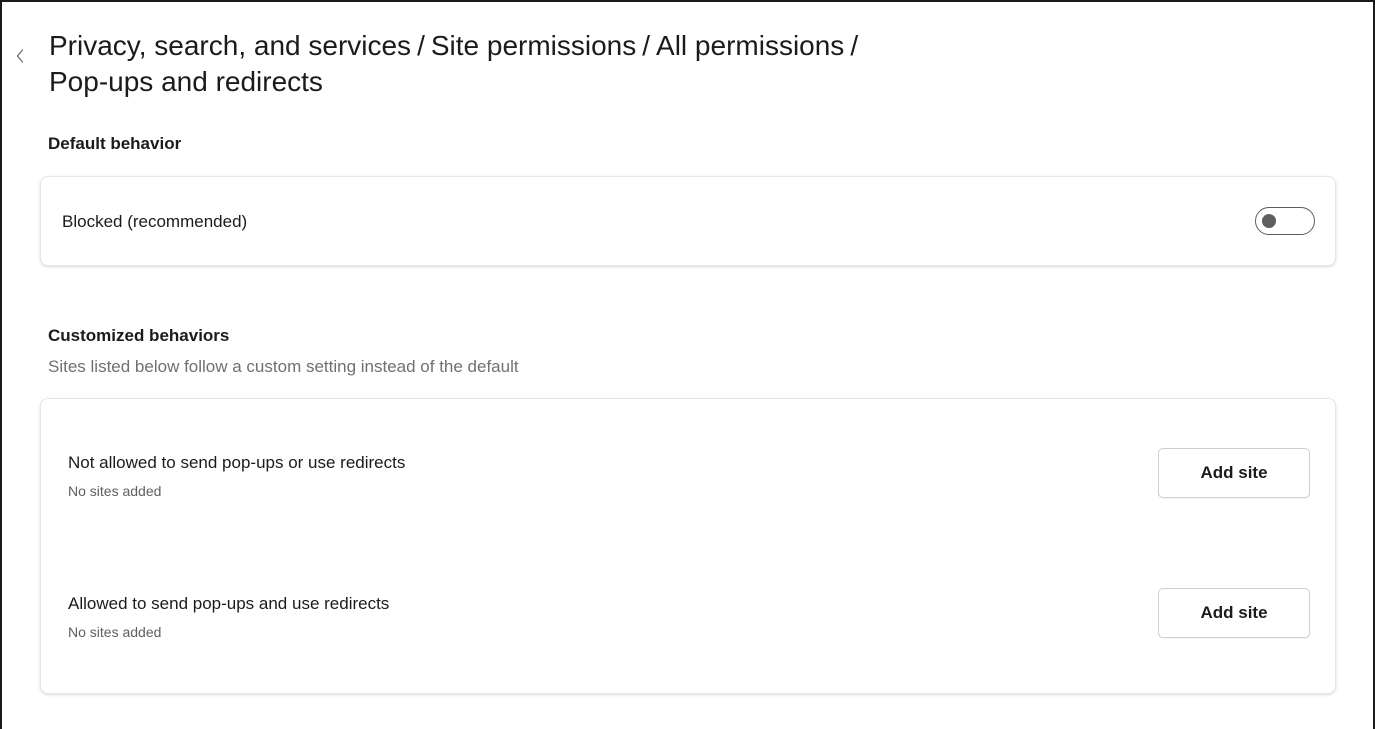  I want to click on back-button, so click(20, 56).